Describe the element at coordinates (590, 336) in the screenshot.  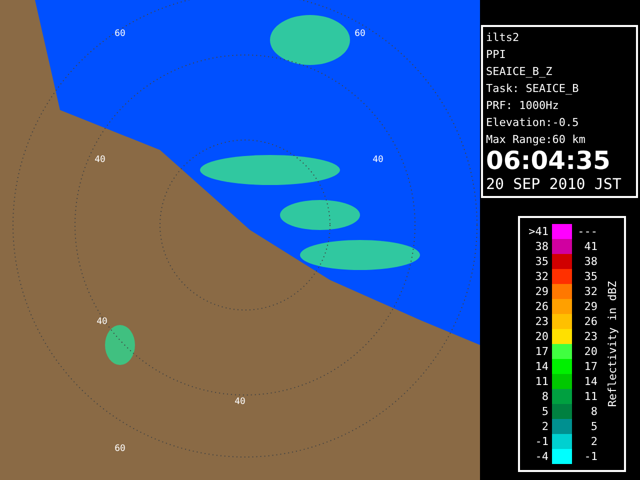
I see `legend-high-label: 23` at that location.